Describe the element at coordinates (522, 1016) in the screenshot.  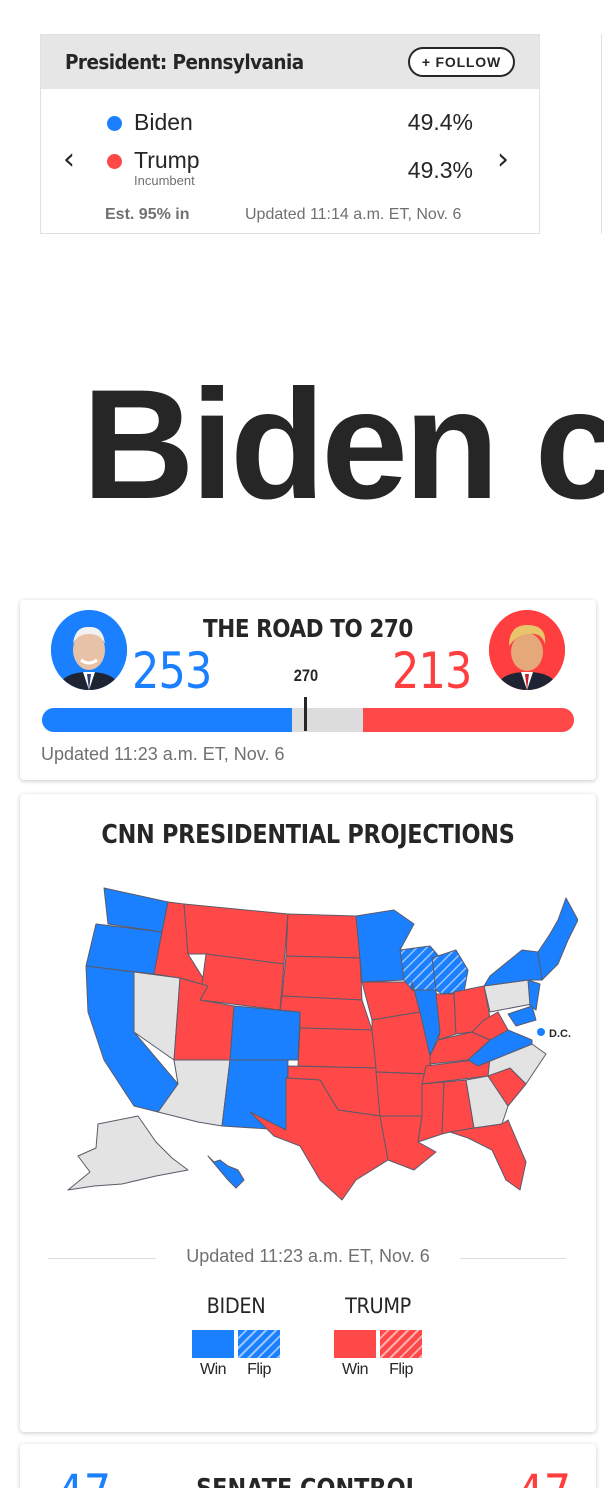
I see `state-md-de` at that location.